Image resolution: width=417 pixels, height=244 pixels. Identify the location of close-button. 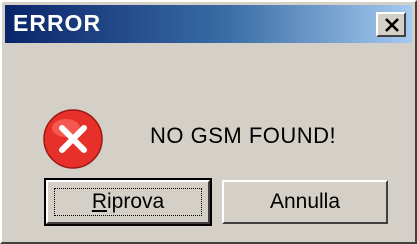
(391, 24).